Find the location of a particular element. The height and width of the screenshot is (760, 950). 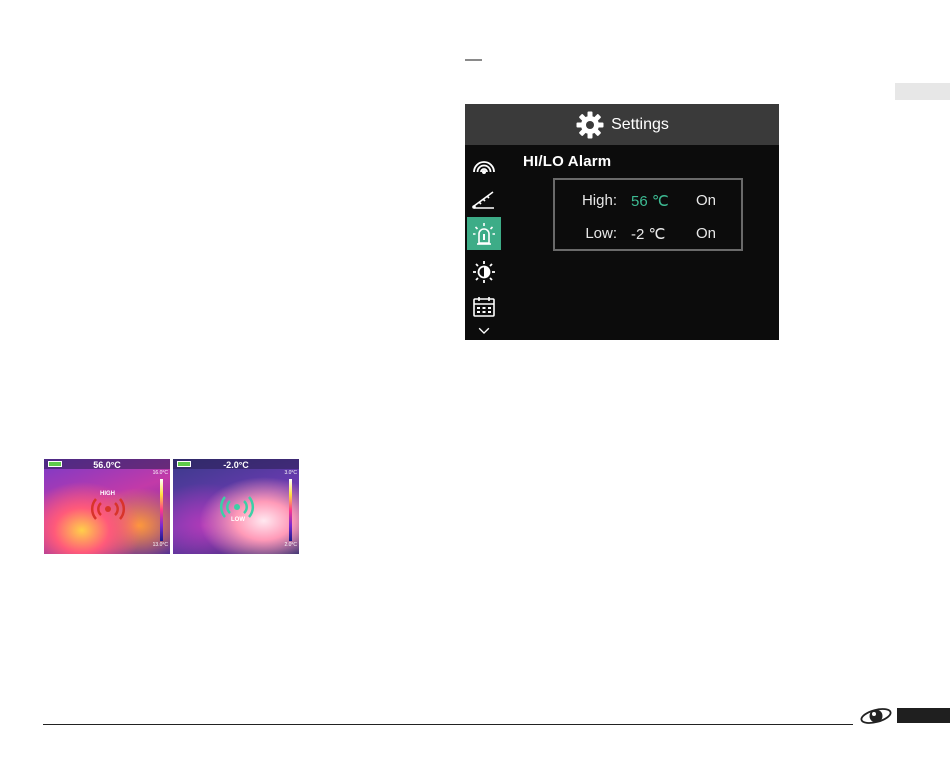

alarm-icon is located at coordinates (484, 233).